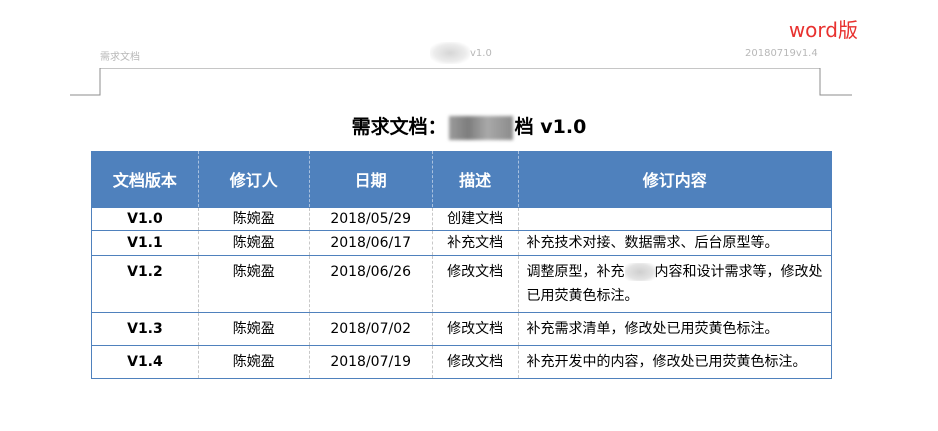 This screenshot has width=938, height=431. What do you see at coordinates (675, 243) in the screenshot?
I see `cell-content: 补充技术对接、数据需求、后台原型等。` at bounding box center [675, 243].